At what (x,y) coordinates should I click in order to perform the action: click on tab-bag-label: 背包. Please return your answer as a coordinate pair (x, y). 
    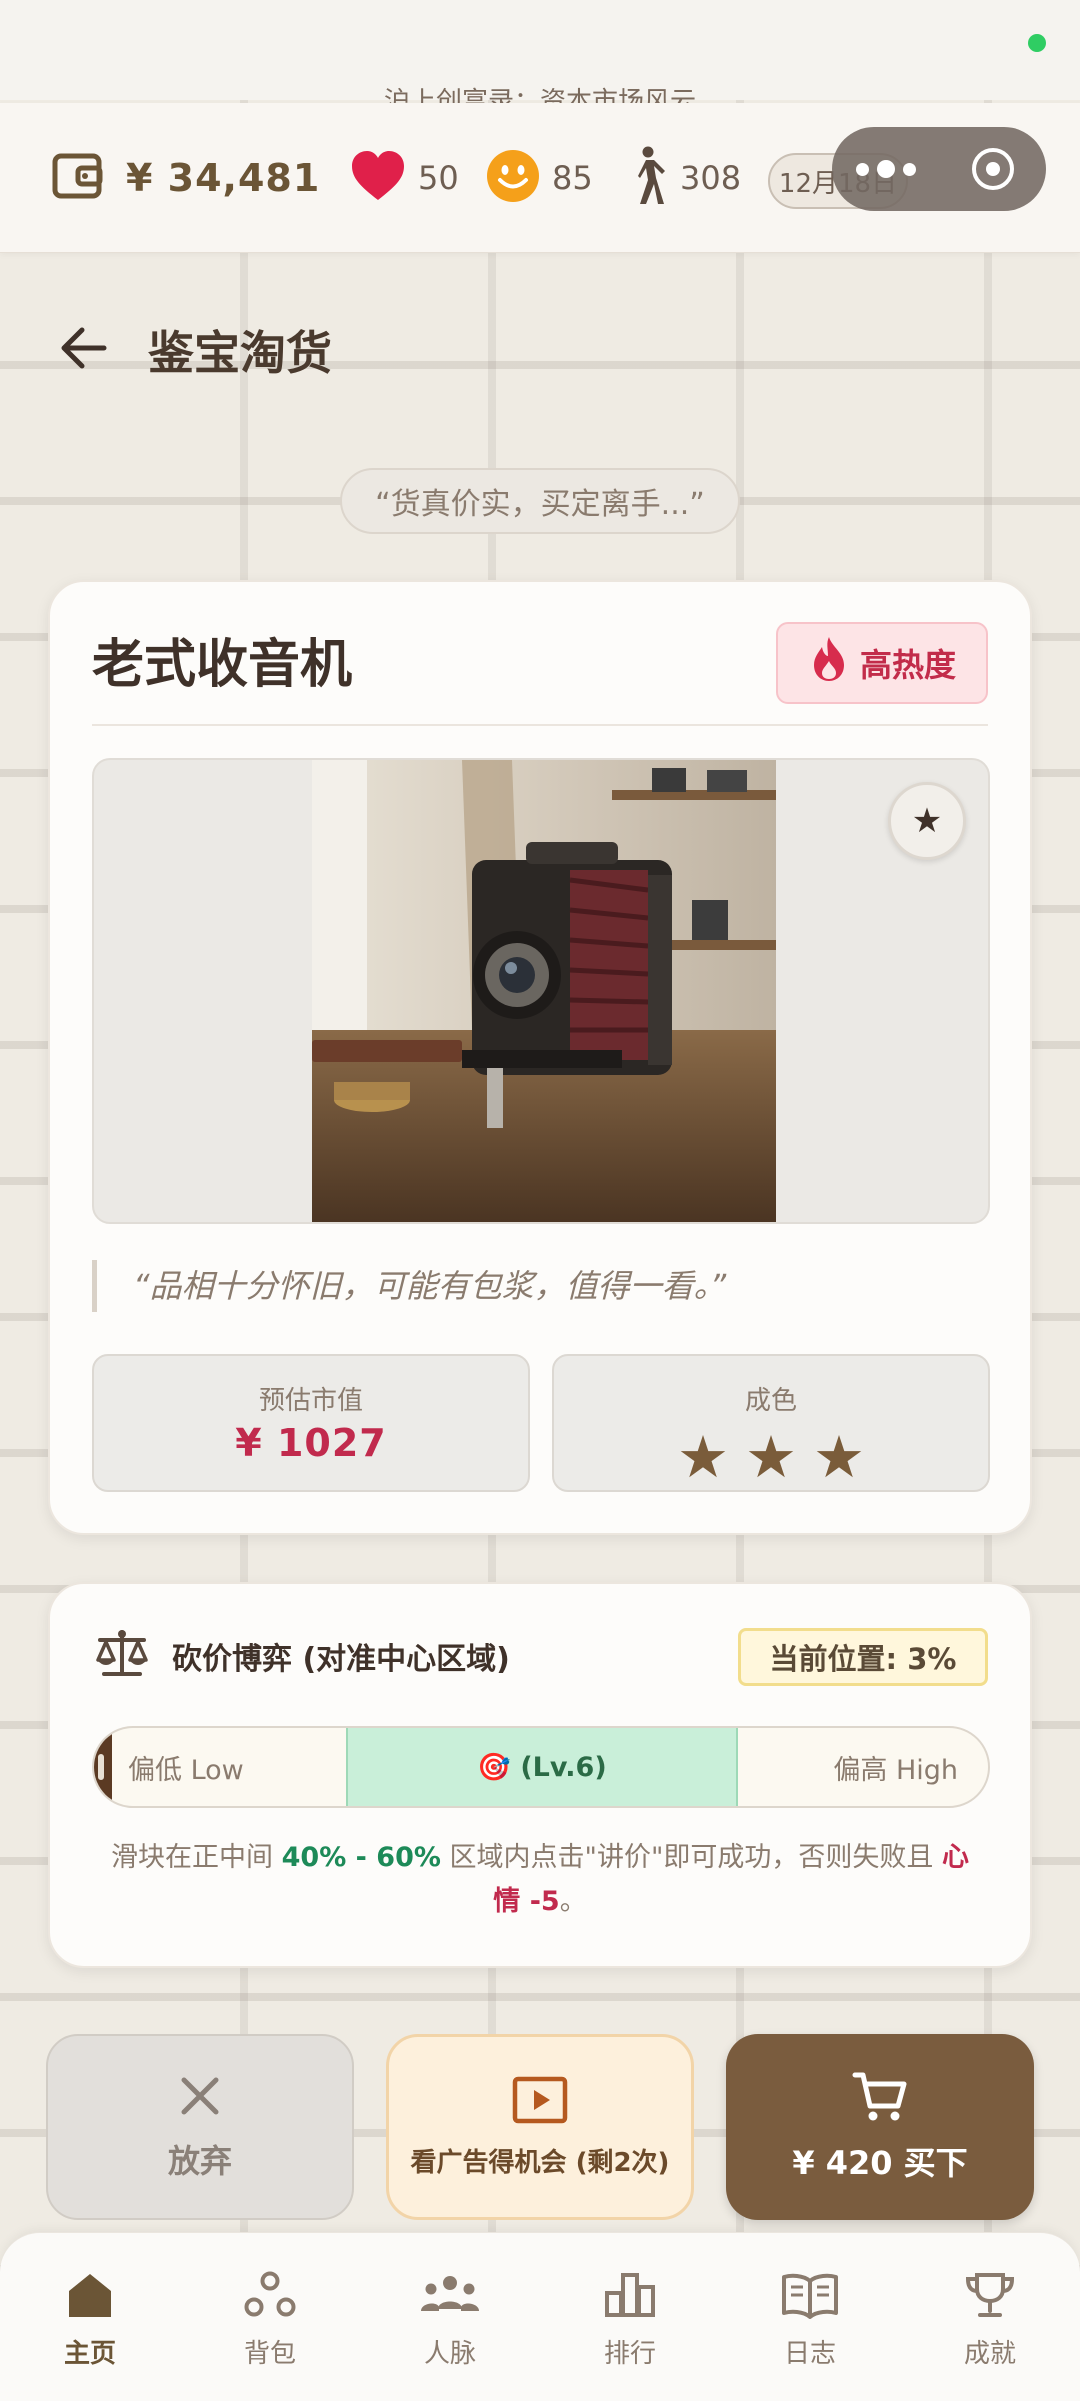
    Looking at the image, I should click on (269, 2354).